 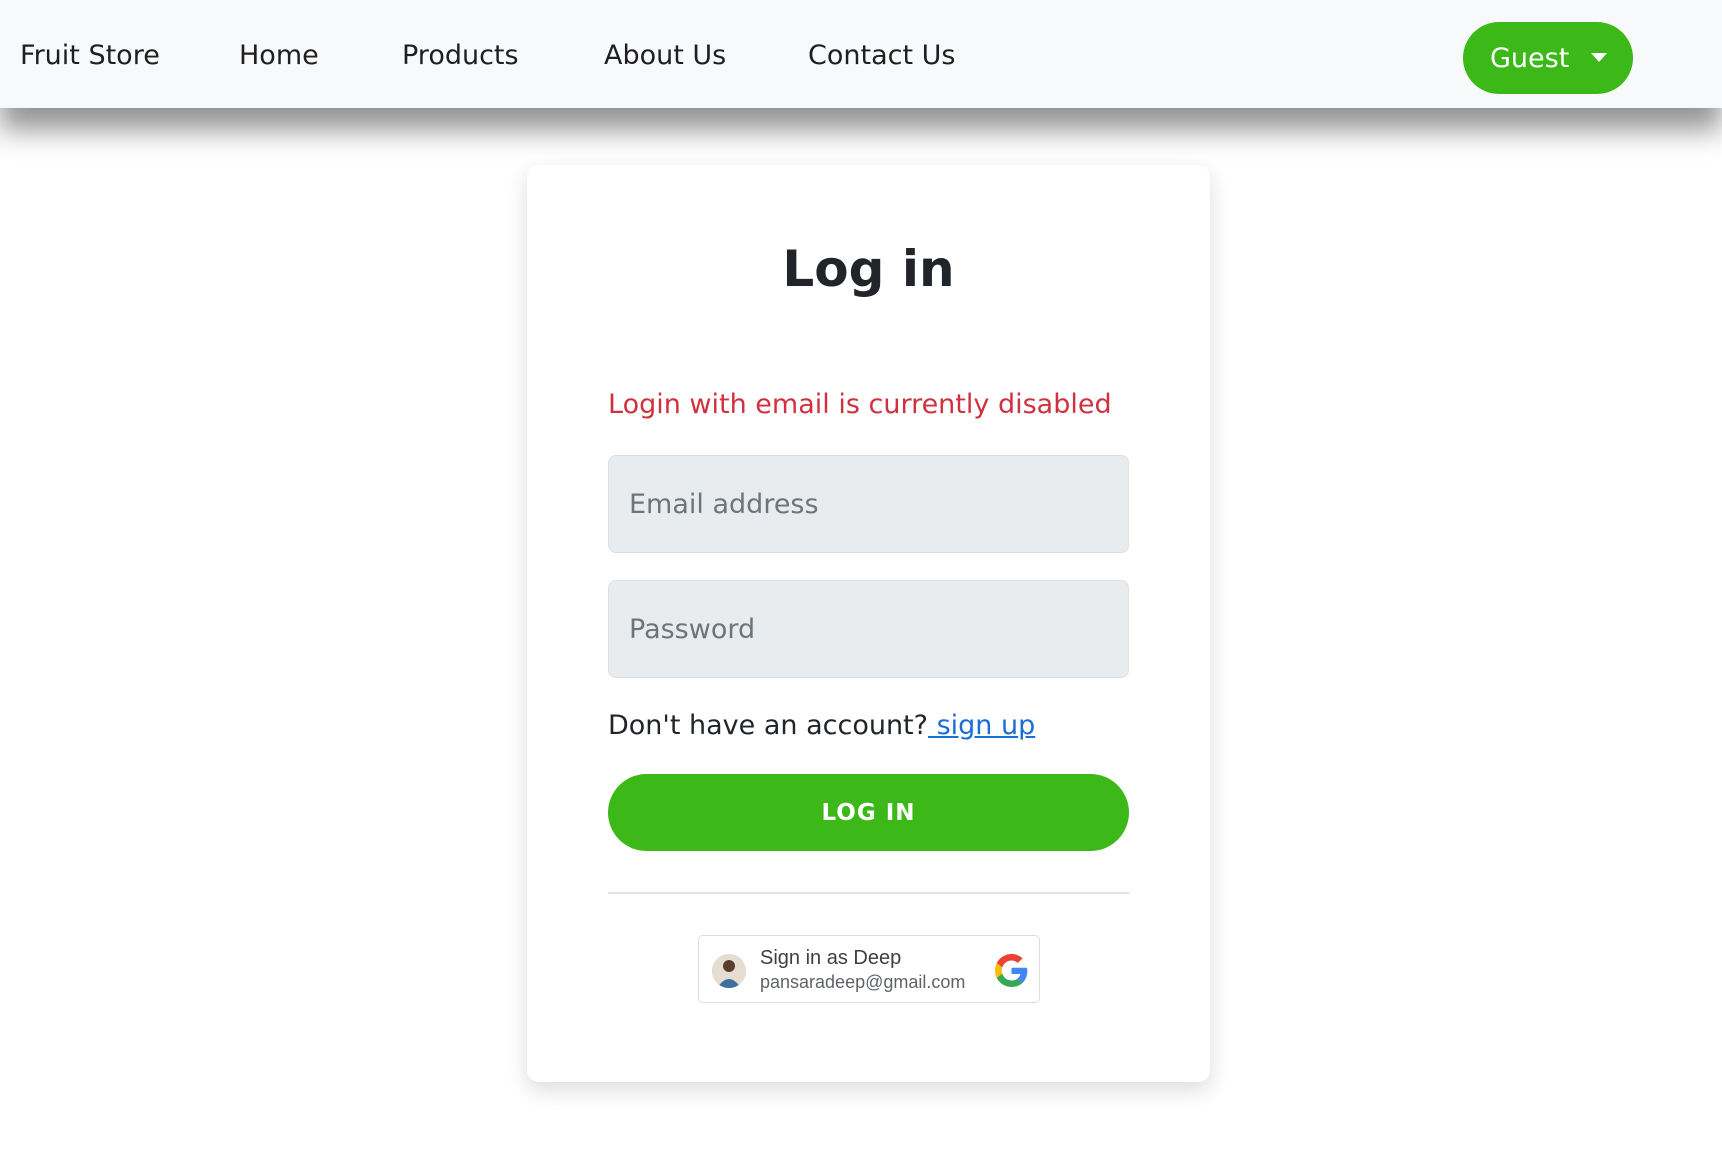 I want to click on nav-link-home: Home, so click(x=279, y=55).